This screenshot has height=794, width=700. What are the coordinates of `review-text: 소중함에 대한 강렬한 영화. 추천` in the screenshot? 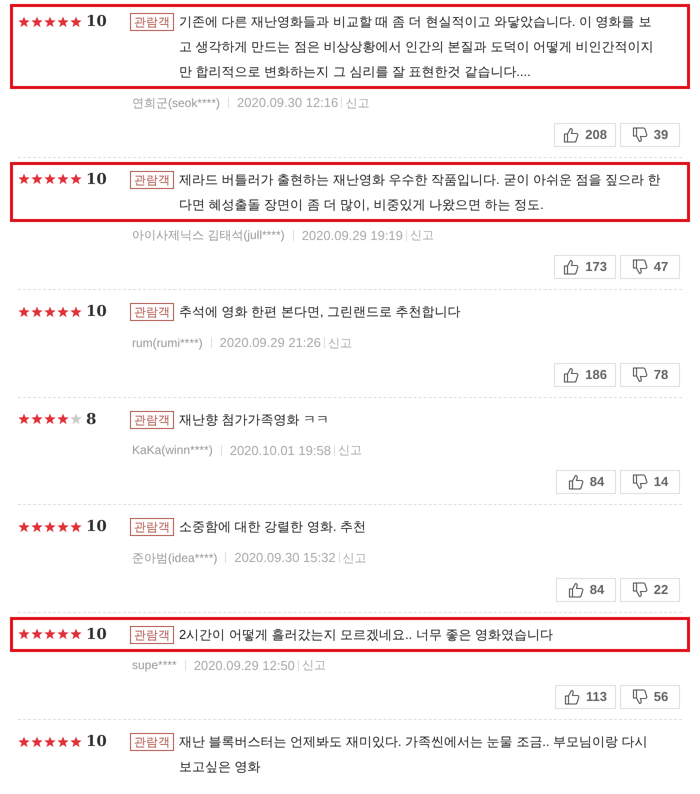 It's located at (273, 527).